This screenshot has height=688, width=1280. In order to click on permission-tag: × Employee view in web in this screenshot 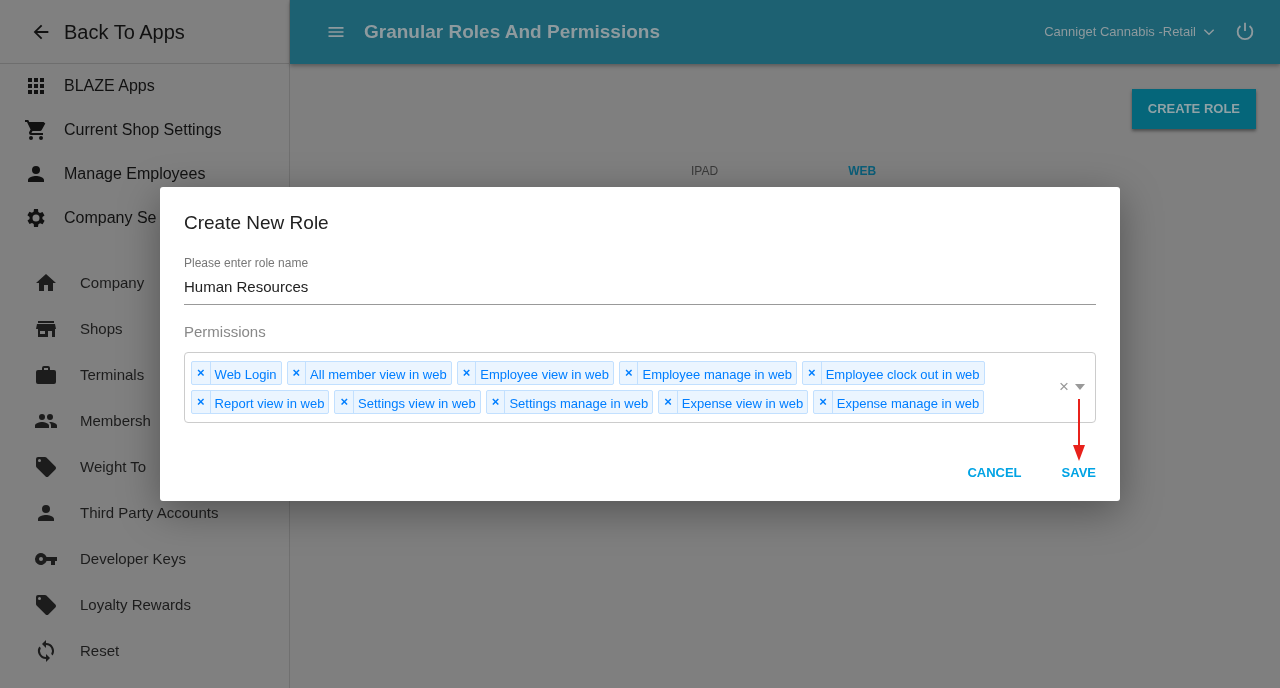, I will do `click(535, 372)`.